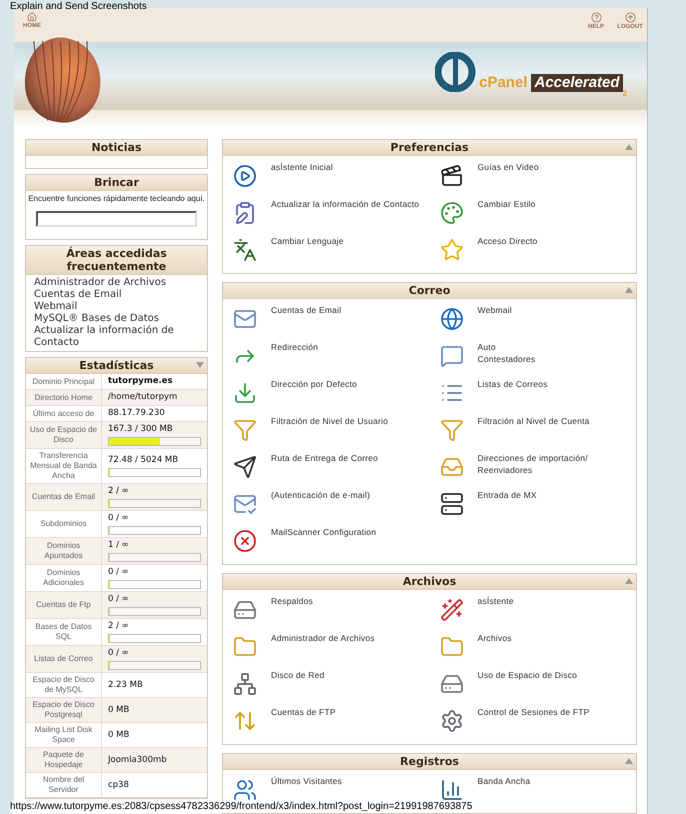 This screenshot has height=814, width=686. I want to click on panel-title: Áreas accedidas frecuentemente, so click(116, 260).